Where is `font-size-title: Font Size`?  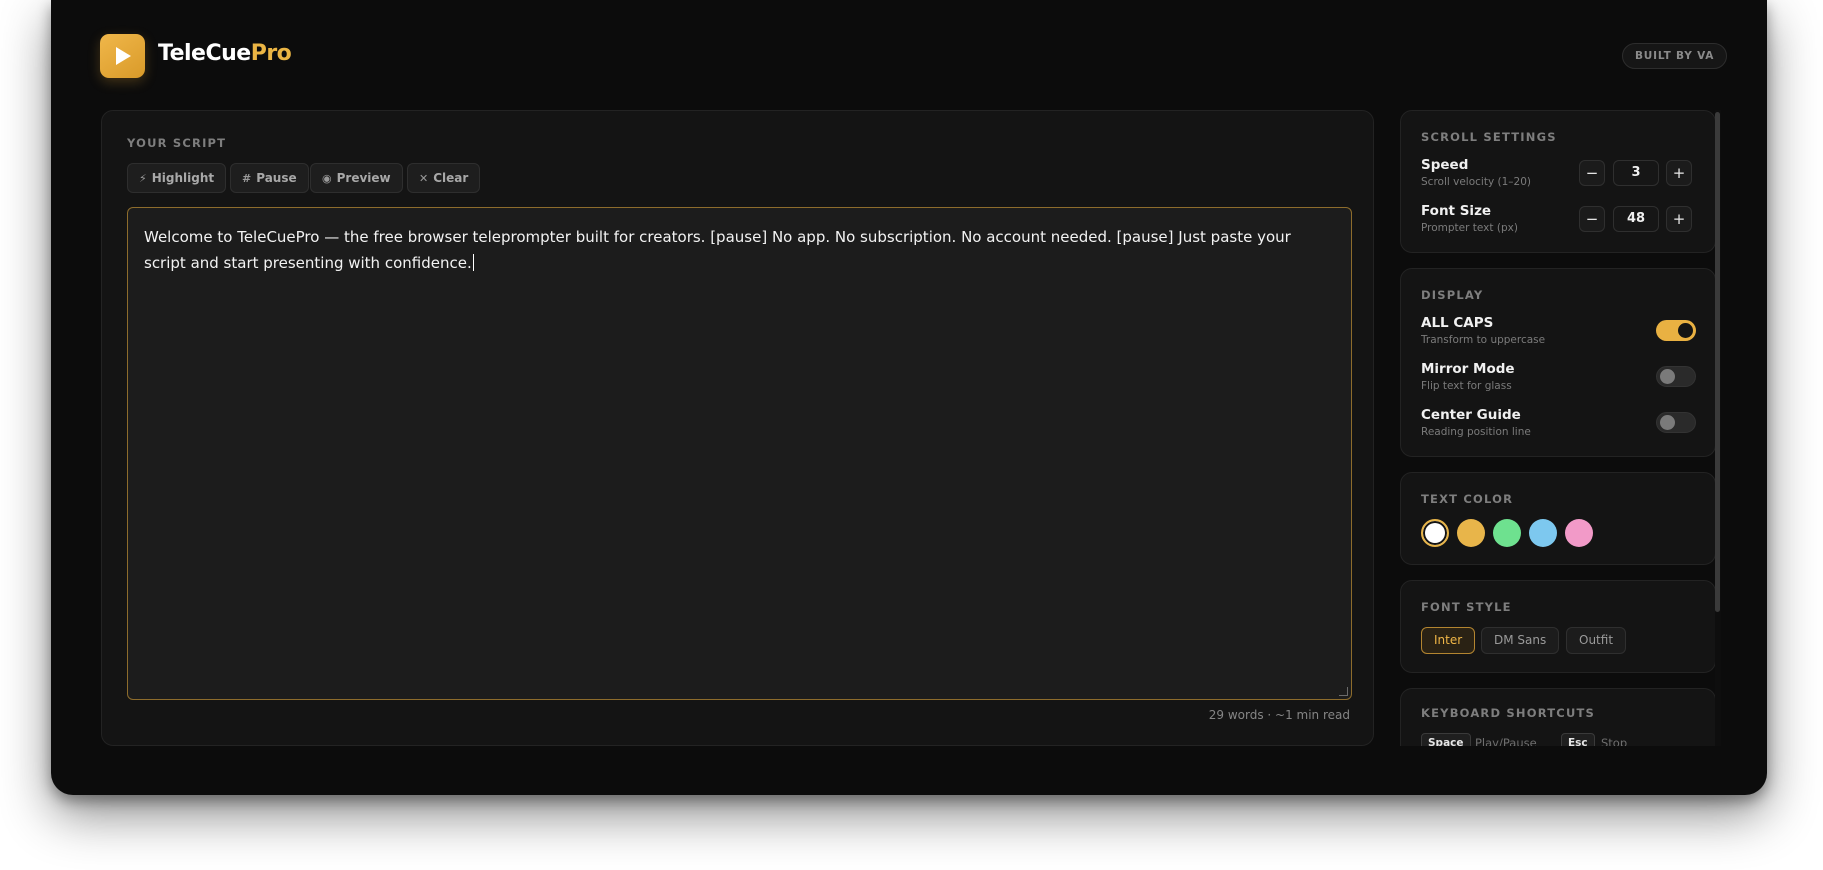 font-size-title: Font Size is located at coordinates (1456, 211).